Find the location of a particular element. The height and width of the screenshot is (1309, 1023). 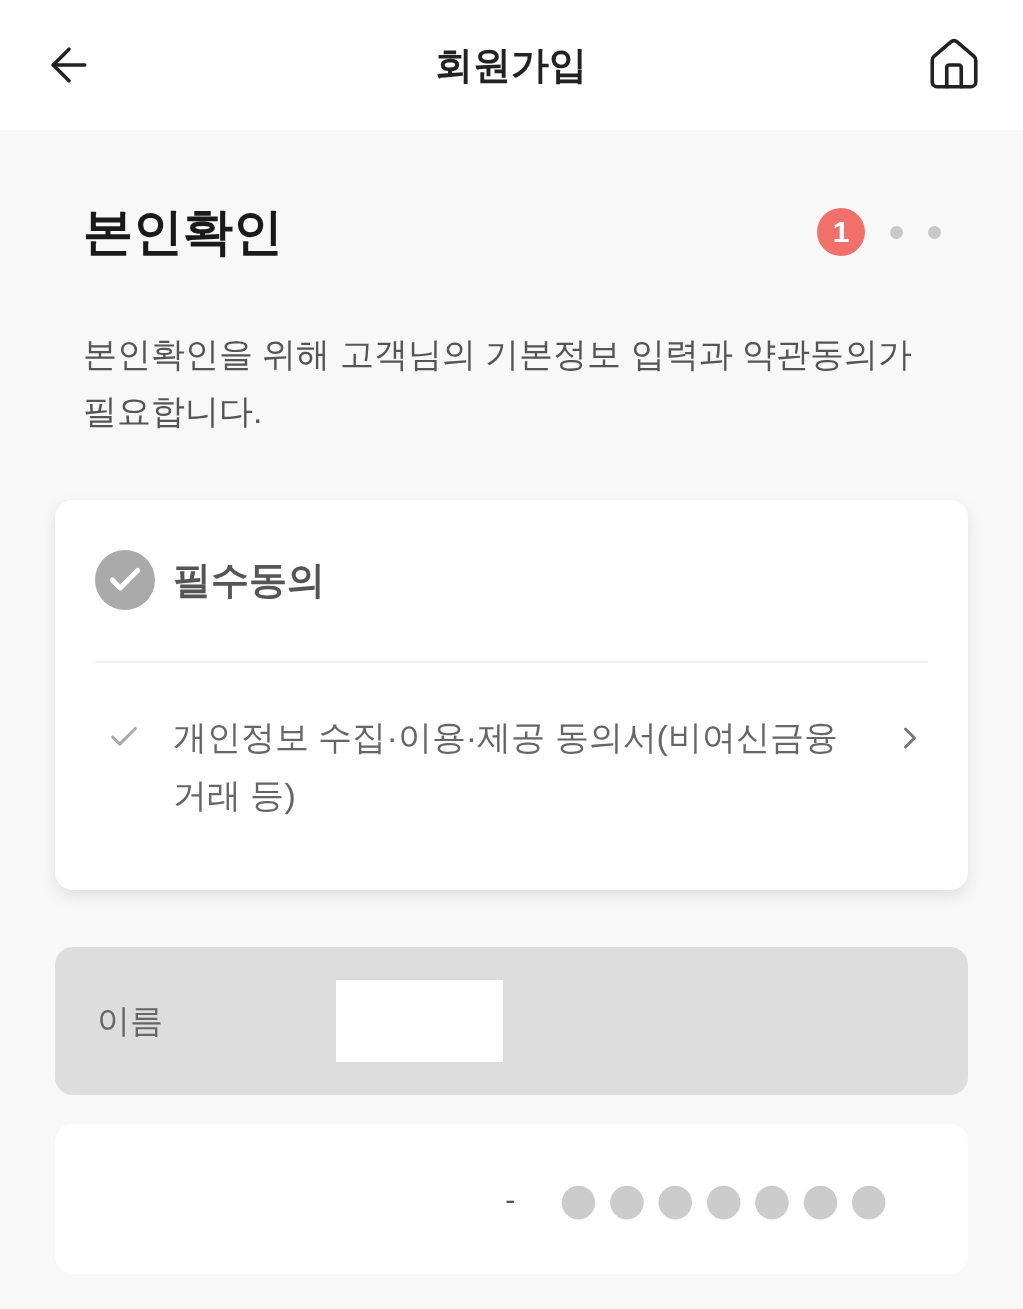

field-label: 이름 is located at coordinates (130, 1021).